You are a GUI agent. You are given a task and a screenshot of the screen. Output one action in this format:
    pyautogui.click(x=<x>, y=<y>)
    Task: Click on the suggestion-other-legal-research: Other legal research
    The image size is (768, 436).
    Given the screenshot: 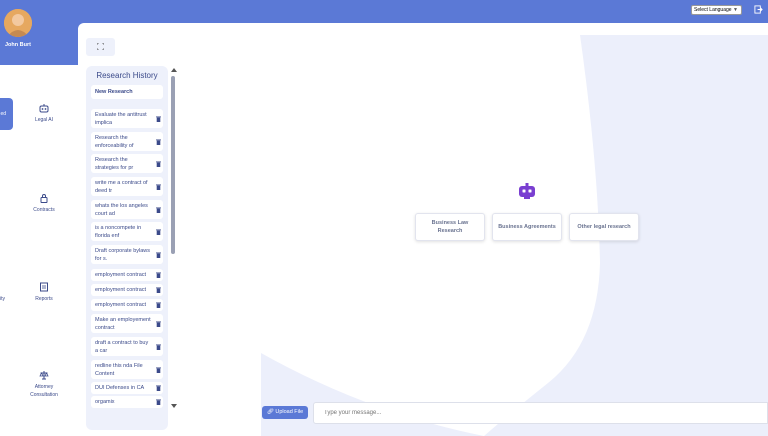 What is the action you would take?
    pyautogui.click(x=604, y=227)
    